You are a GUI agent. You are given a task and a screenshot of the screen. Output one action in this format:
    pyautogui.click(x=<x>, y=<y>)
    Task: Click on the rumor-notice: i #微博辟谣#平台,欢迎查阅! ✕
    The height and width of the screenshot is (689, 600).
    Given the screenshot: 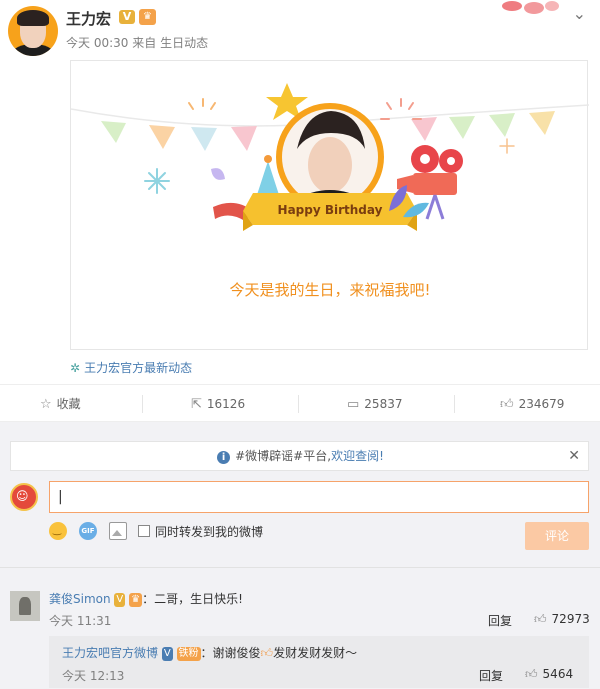 What is the action you would take?
    pyautogui.click(x=299, y=456)
    